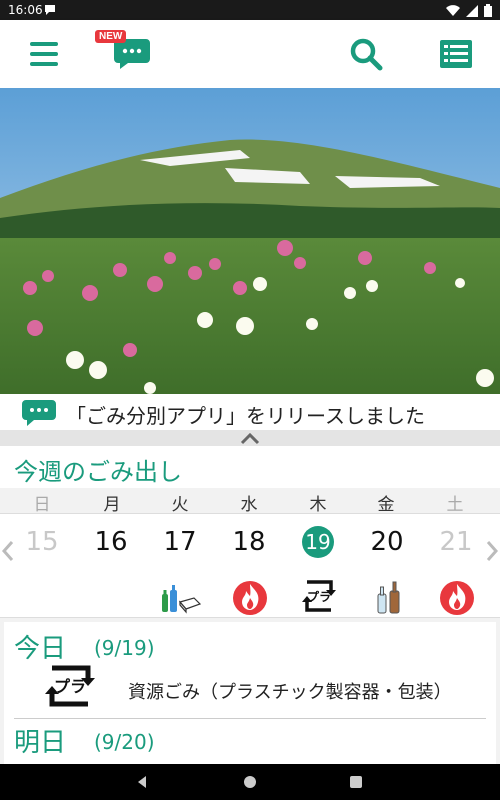 Image resolution: width=500 pixels, height=800 pixels. I want to click on weekday-sat: 土, so click(455, 505).